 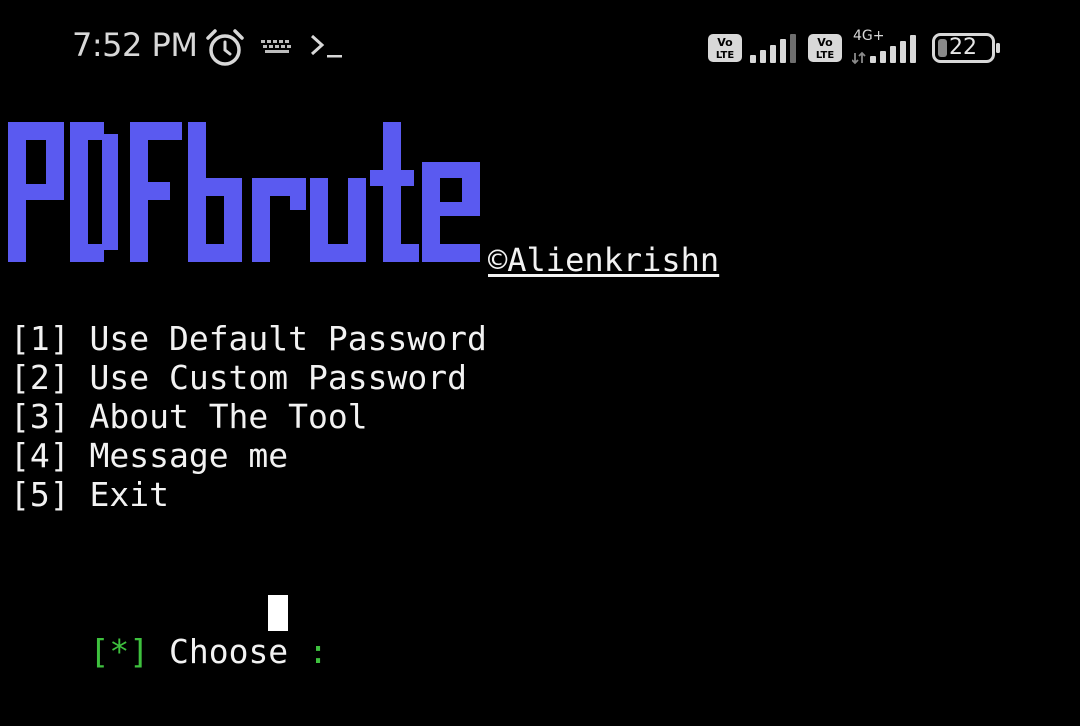 I want to click on menu-item-label: Use Default Password, so click(x=288, y=338).